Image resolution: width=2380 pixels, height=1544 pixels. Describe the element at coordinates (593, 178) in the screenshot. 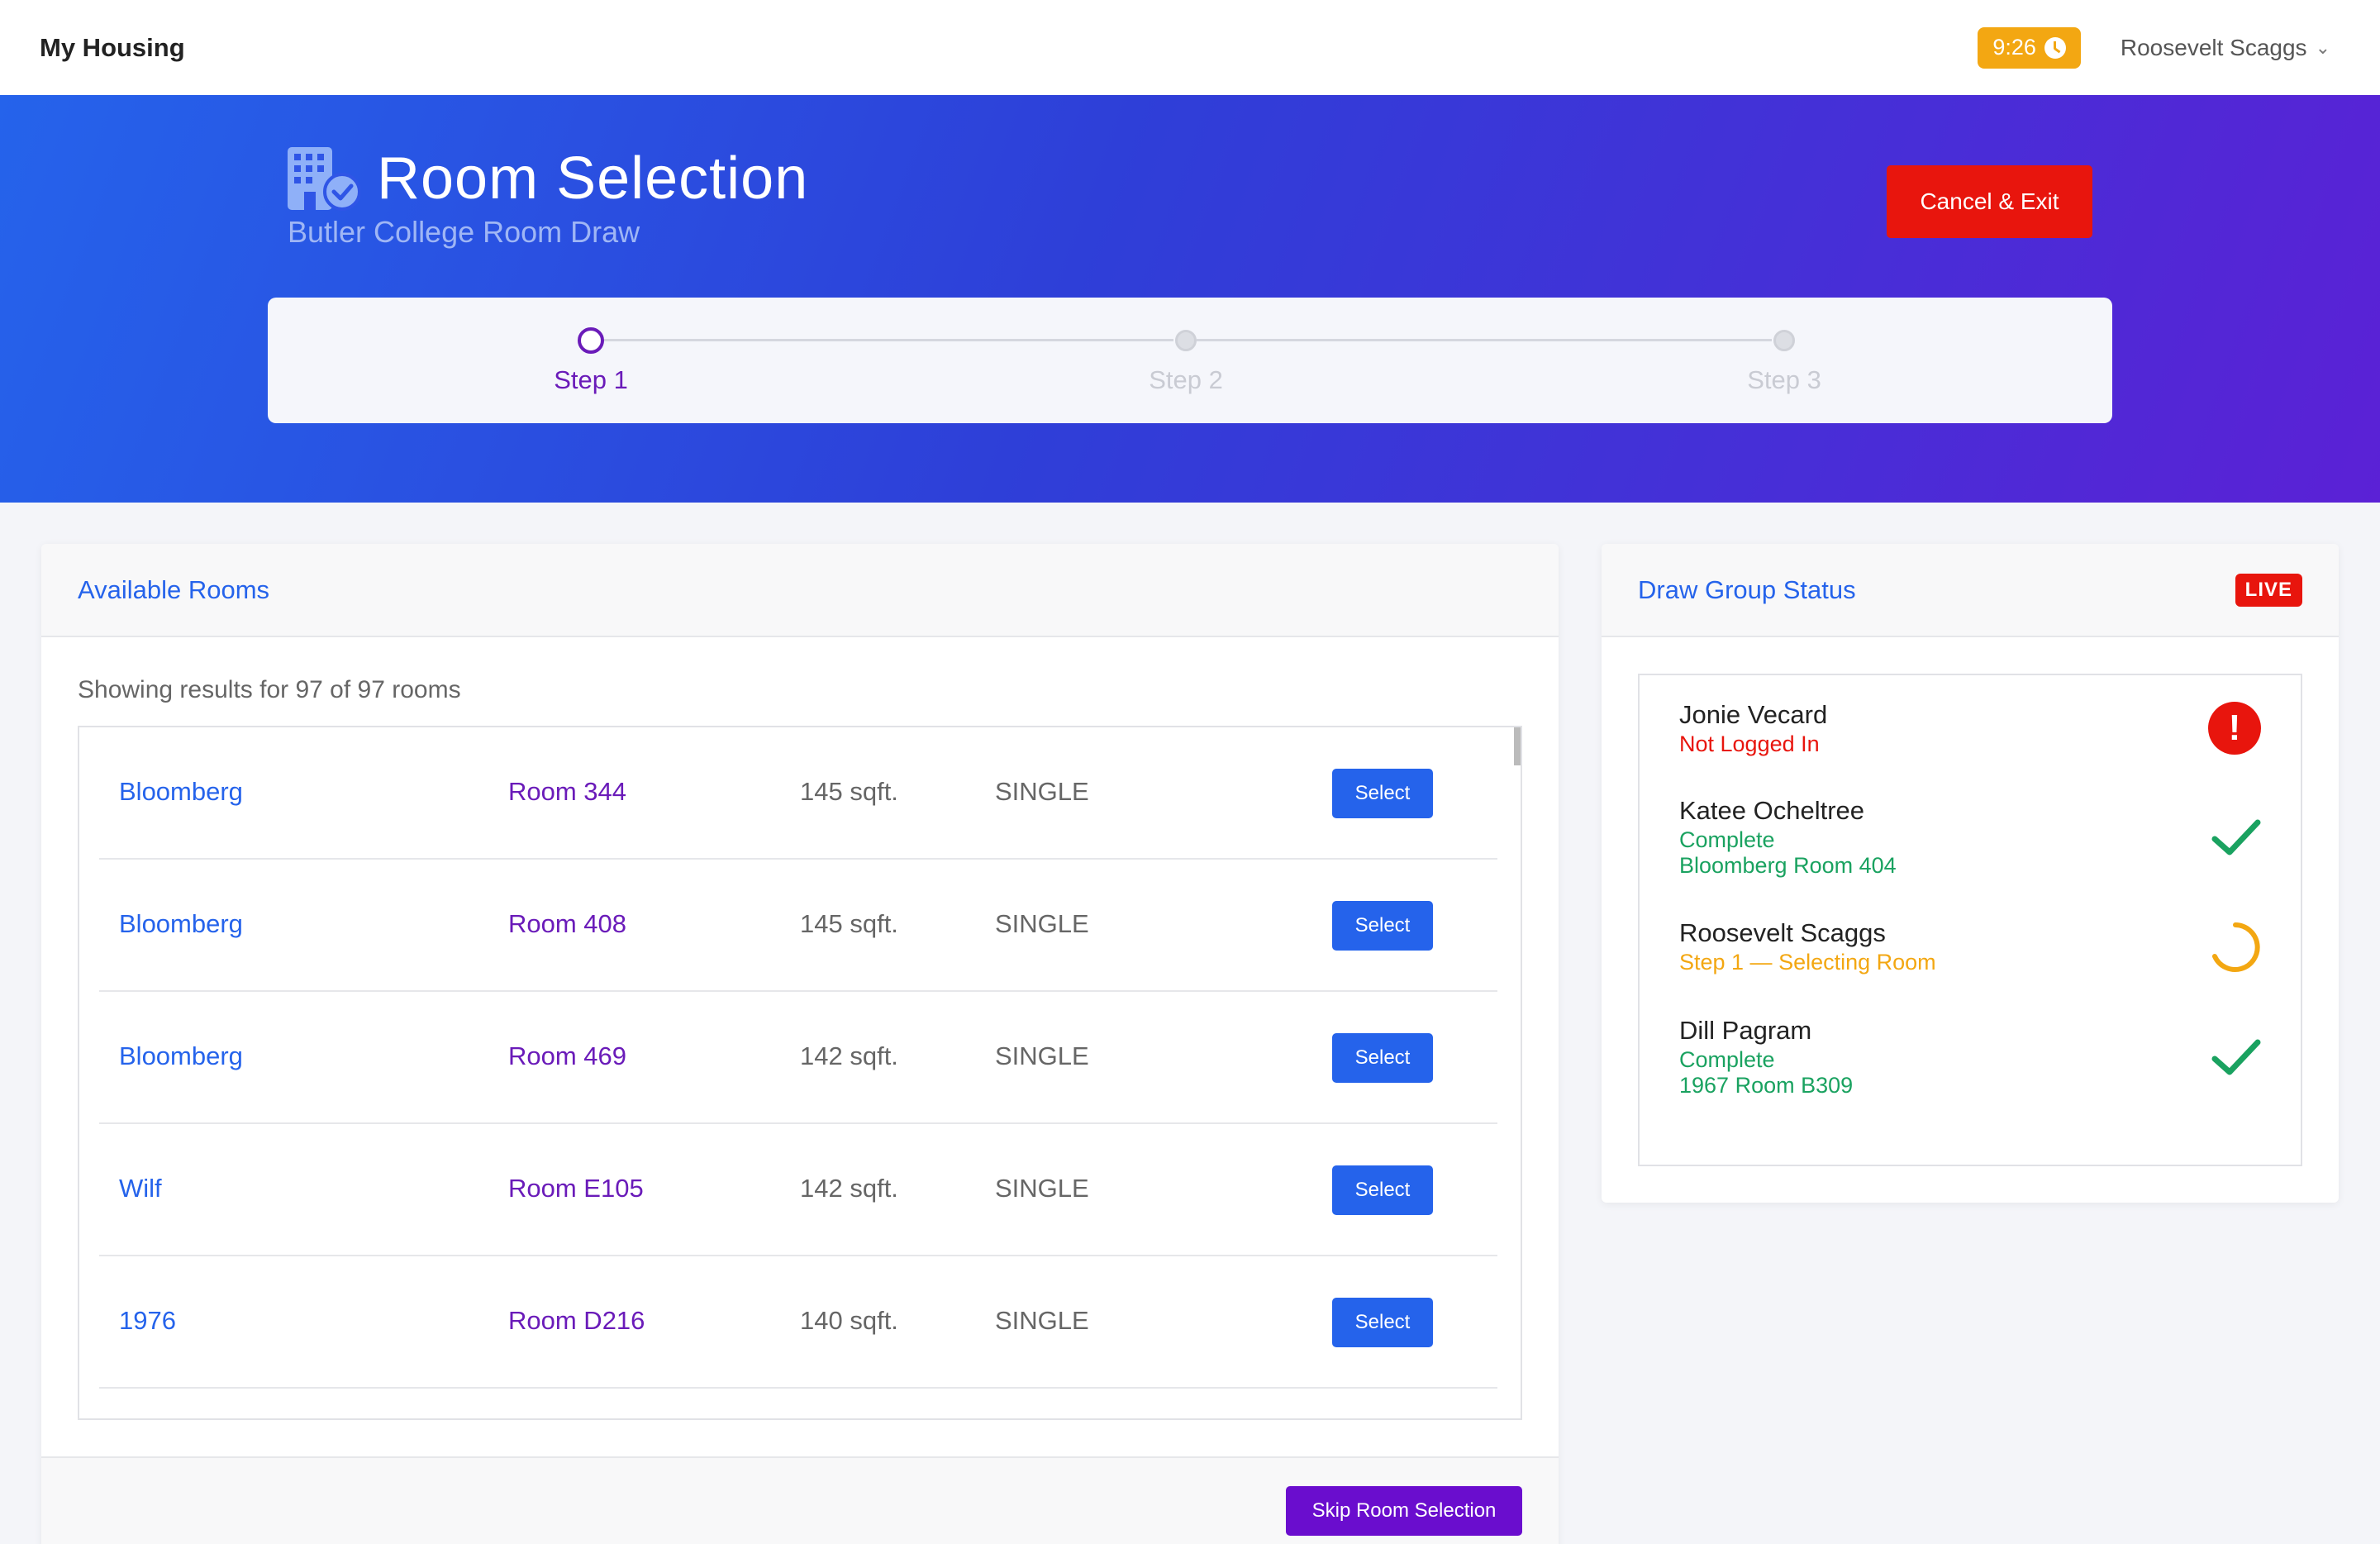

I see `page-title: Room Selection` at that location.